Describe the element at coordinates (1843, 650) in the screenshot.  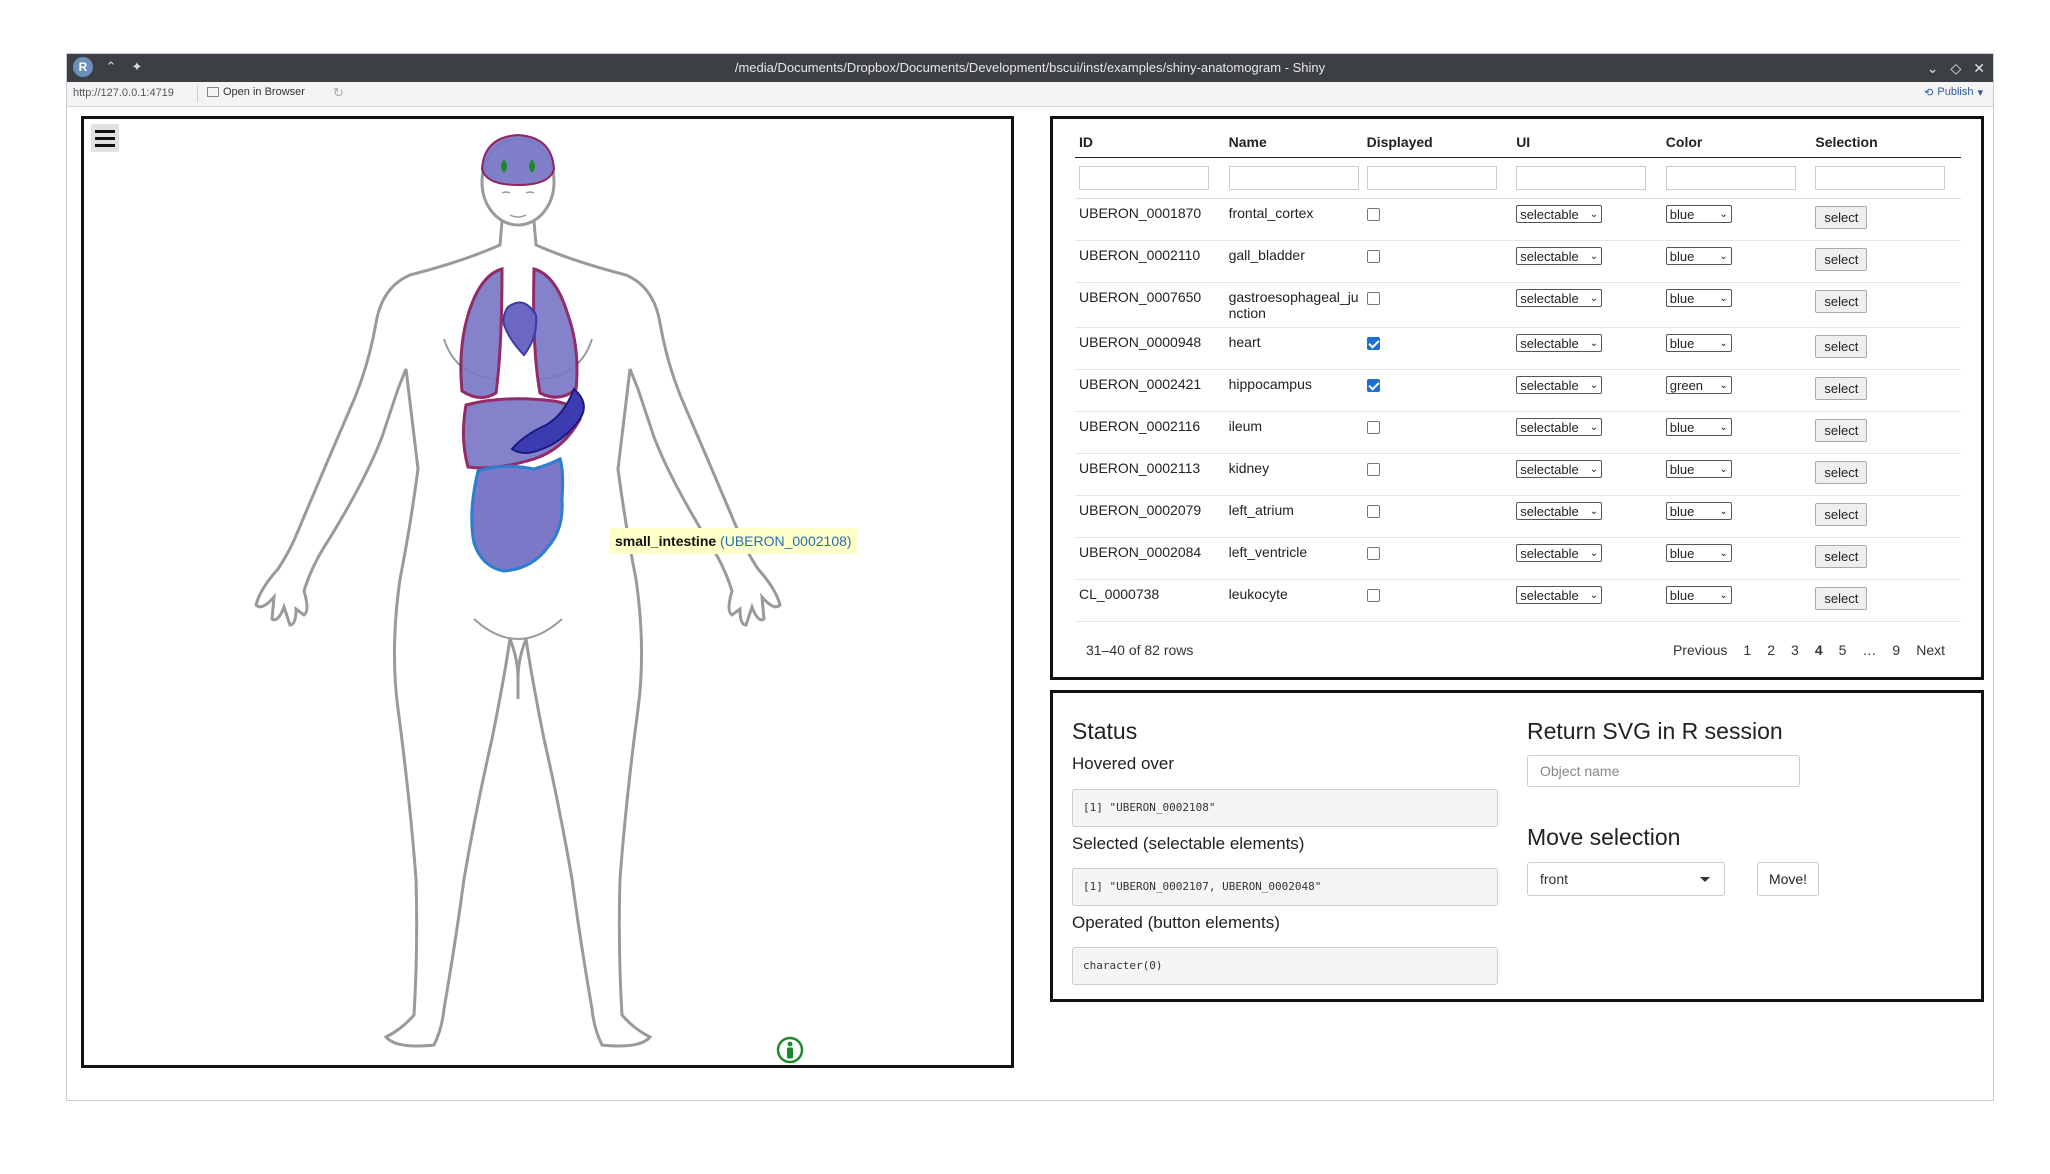
I see `pager-page-5: 5` at that location.